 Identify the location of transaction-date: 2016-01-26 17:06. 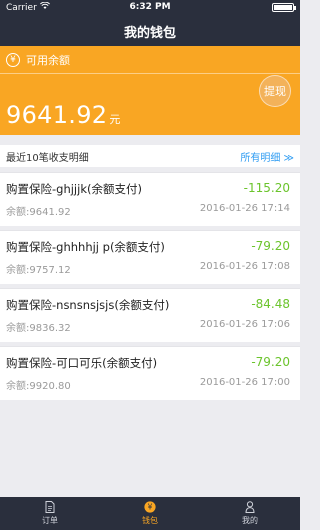
(244, 324).